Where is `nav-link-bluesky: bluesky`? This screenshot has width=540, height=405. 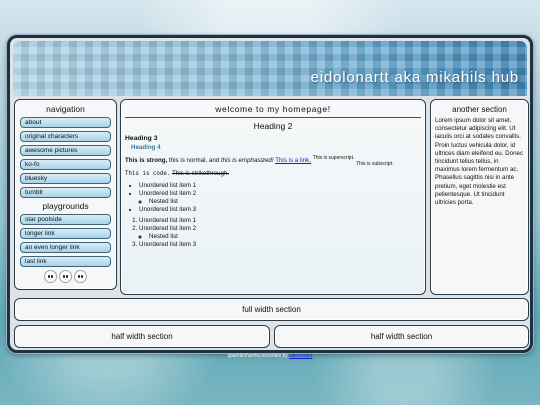 nav-link-bluesky: bluesky is located at coordinates (65, 178).